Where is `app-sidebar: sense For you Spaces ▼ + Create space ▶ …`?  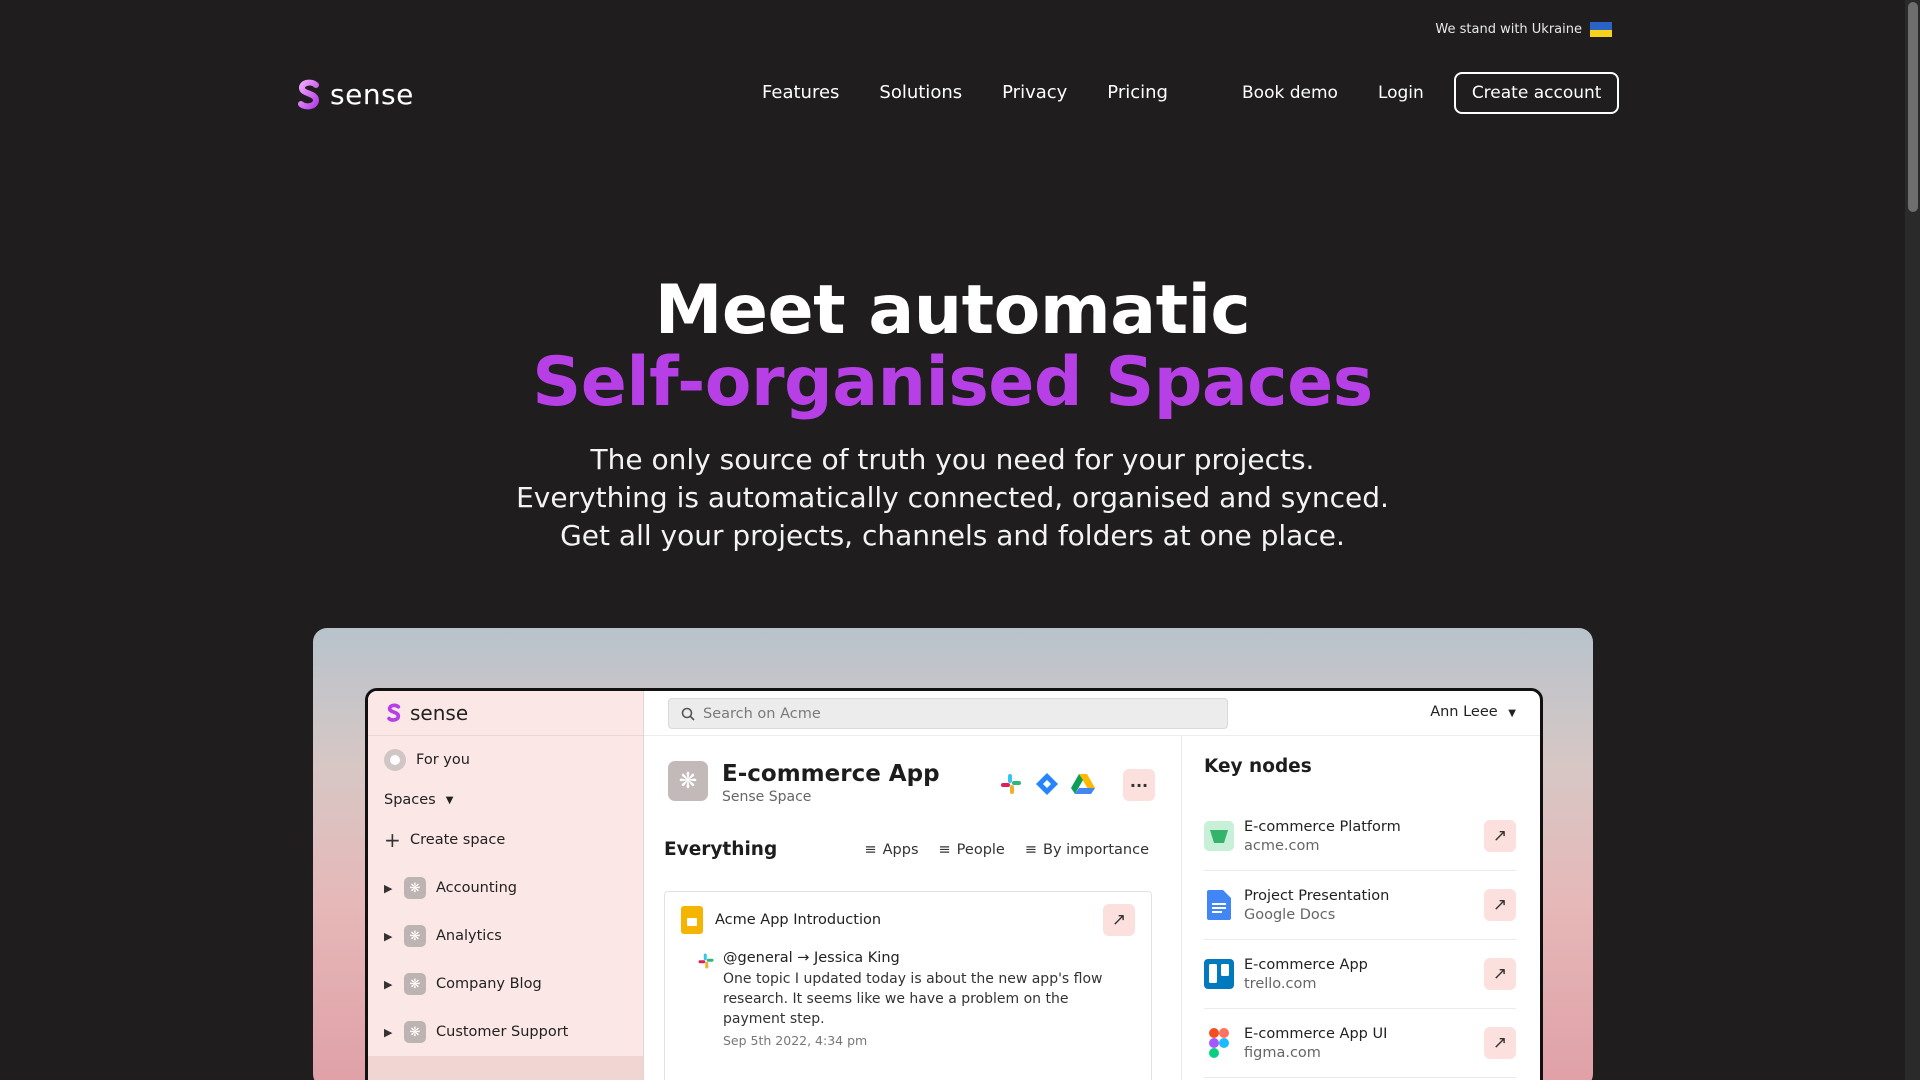
app-sidebar: sense For you Spaces ▼ + Create space ▶ … is located at coordinates (506, 885).